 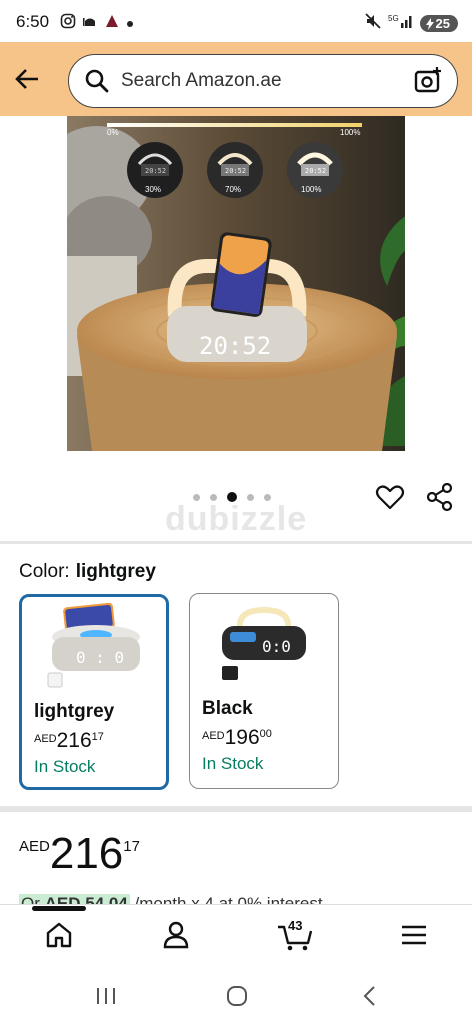 What do you see at coordinates (350, 132) in the screenshot?
I see `slider-end-label: 100%` at bounding box center [350, 132].